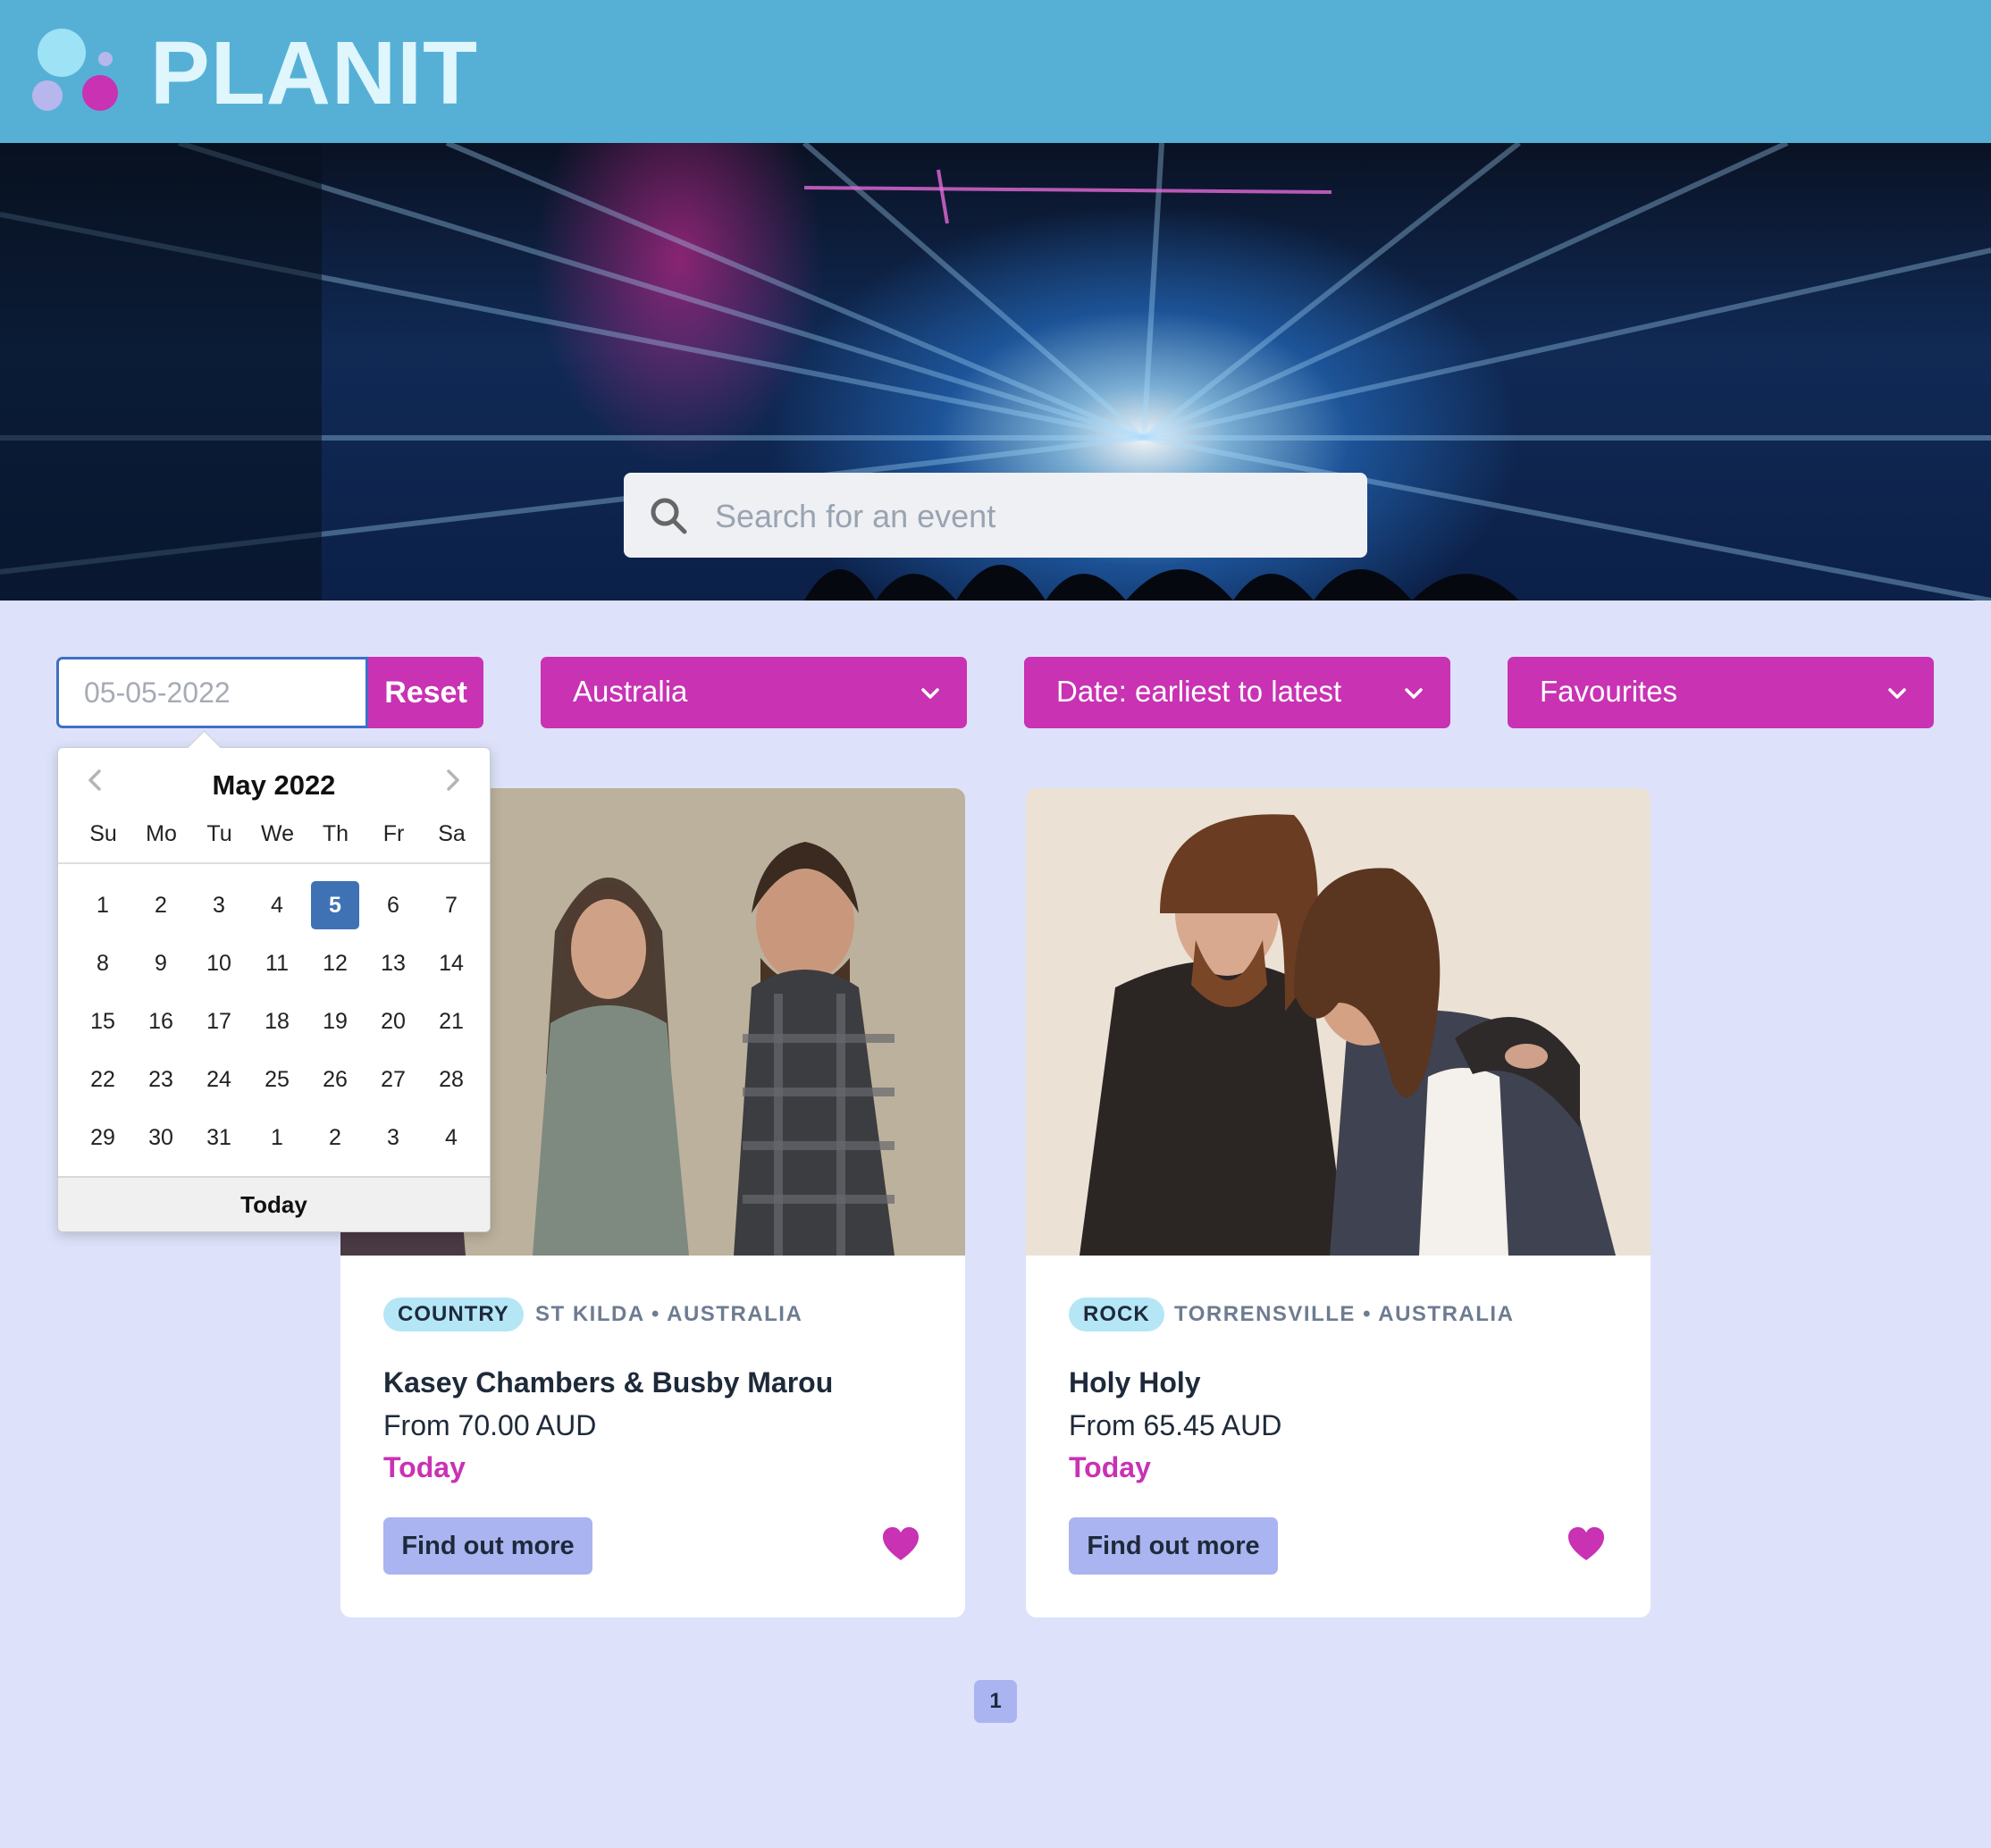  I want to click on event-location: ST KILDA • AUSTRALIA, so click(669, 1314).